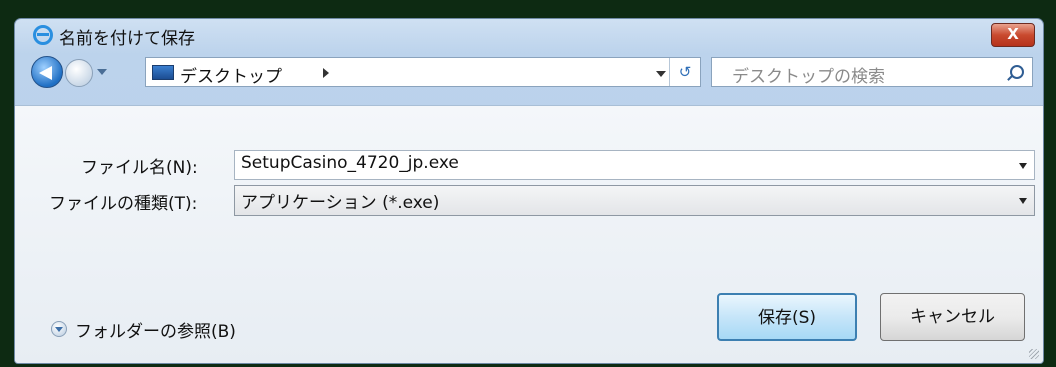  I want to click on filetype-dropdown-icon, so click(1023, 201).